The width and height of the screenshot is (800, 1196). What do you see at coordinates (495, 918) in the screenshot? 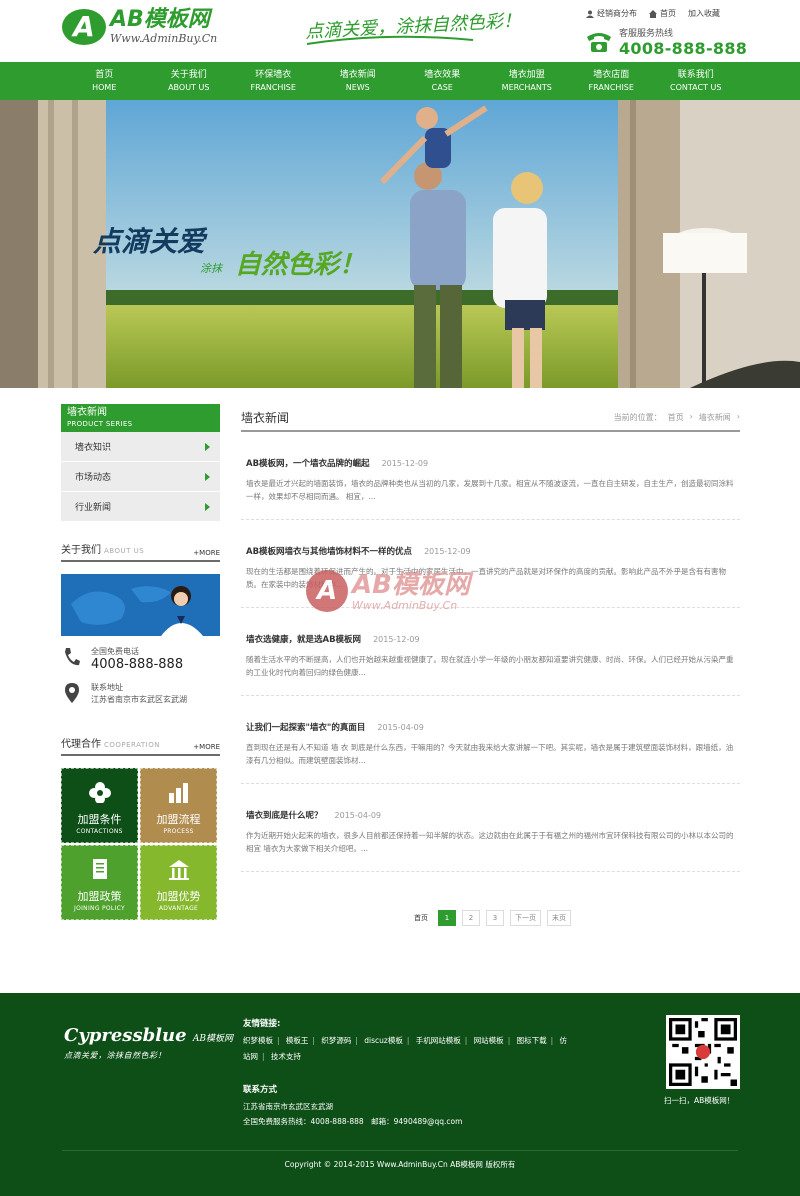
I see `page-3: 3` at bounding box center [495, 918].